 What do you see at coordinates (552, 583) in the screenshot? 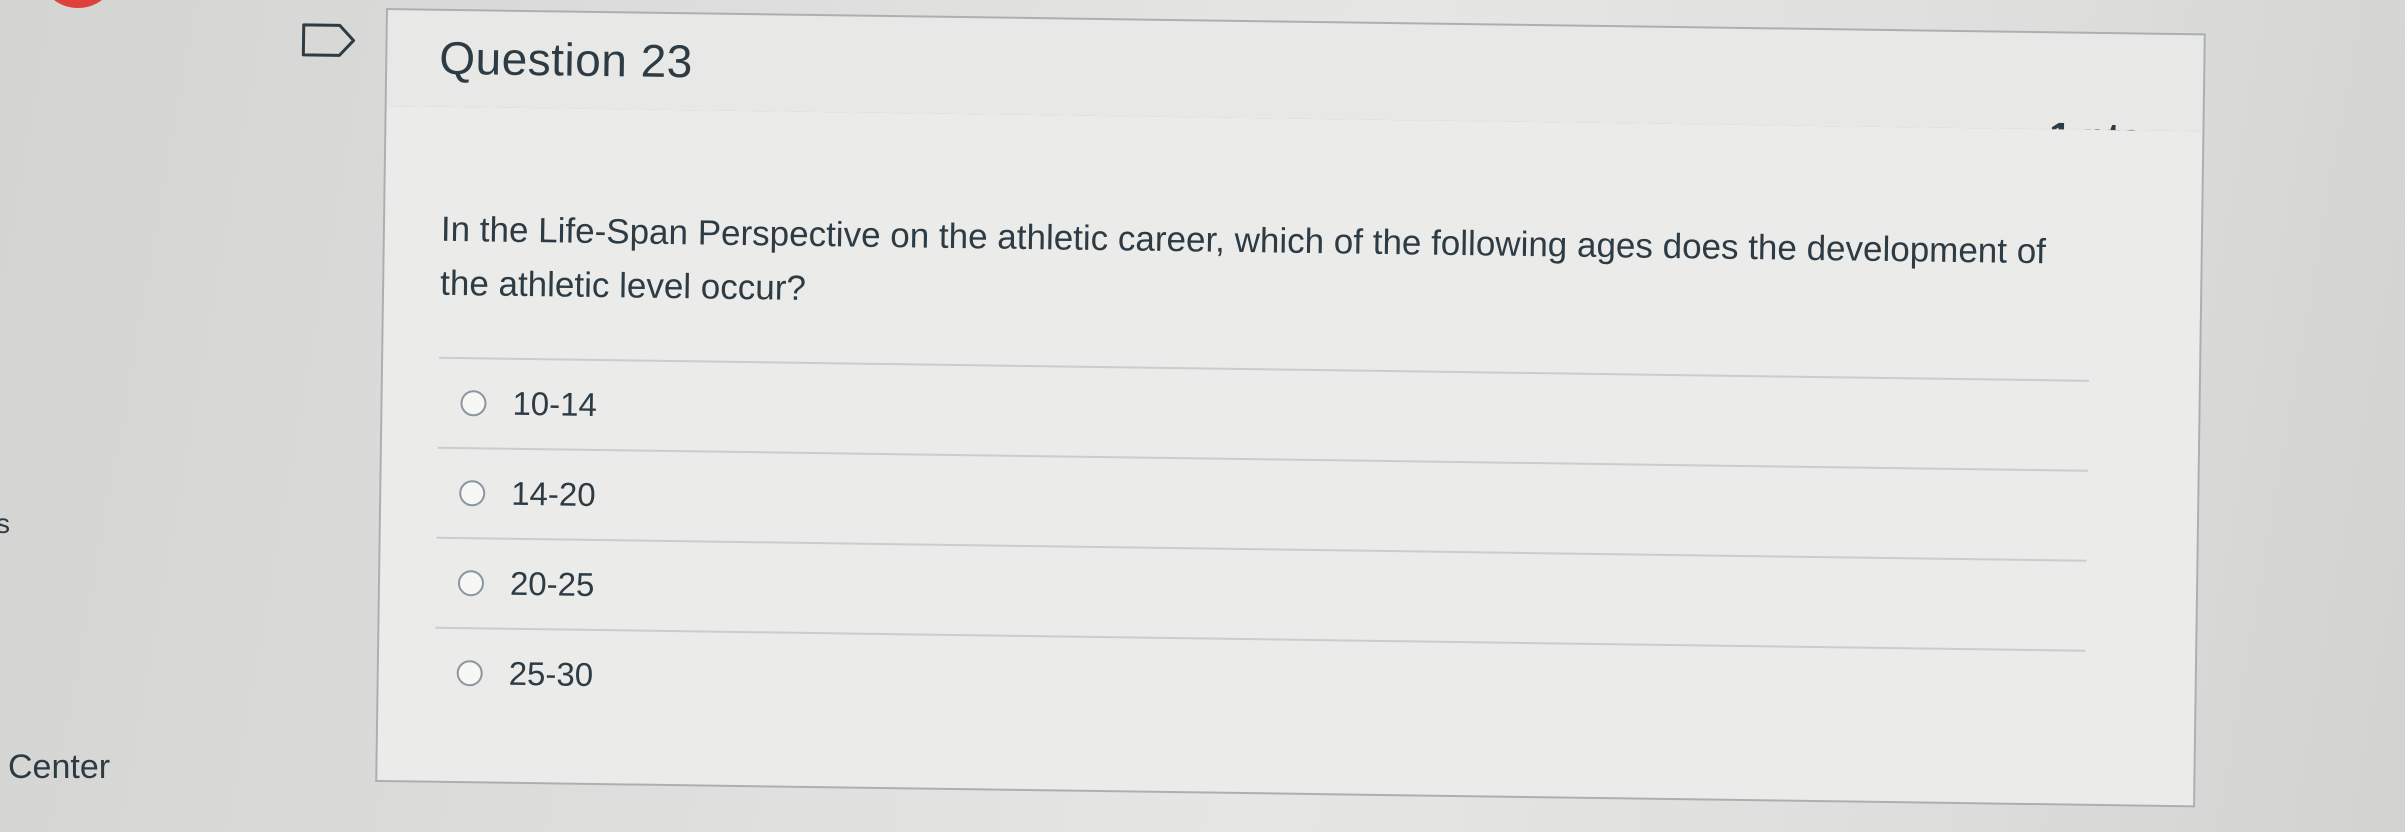
I see `answer-label: 20-25` at bounding box center [552, 583].